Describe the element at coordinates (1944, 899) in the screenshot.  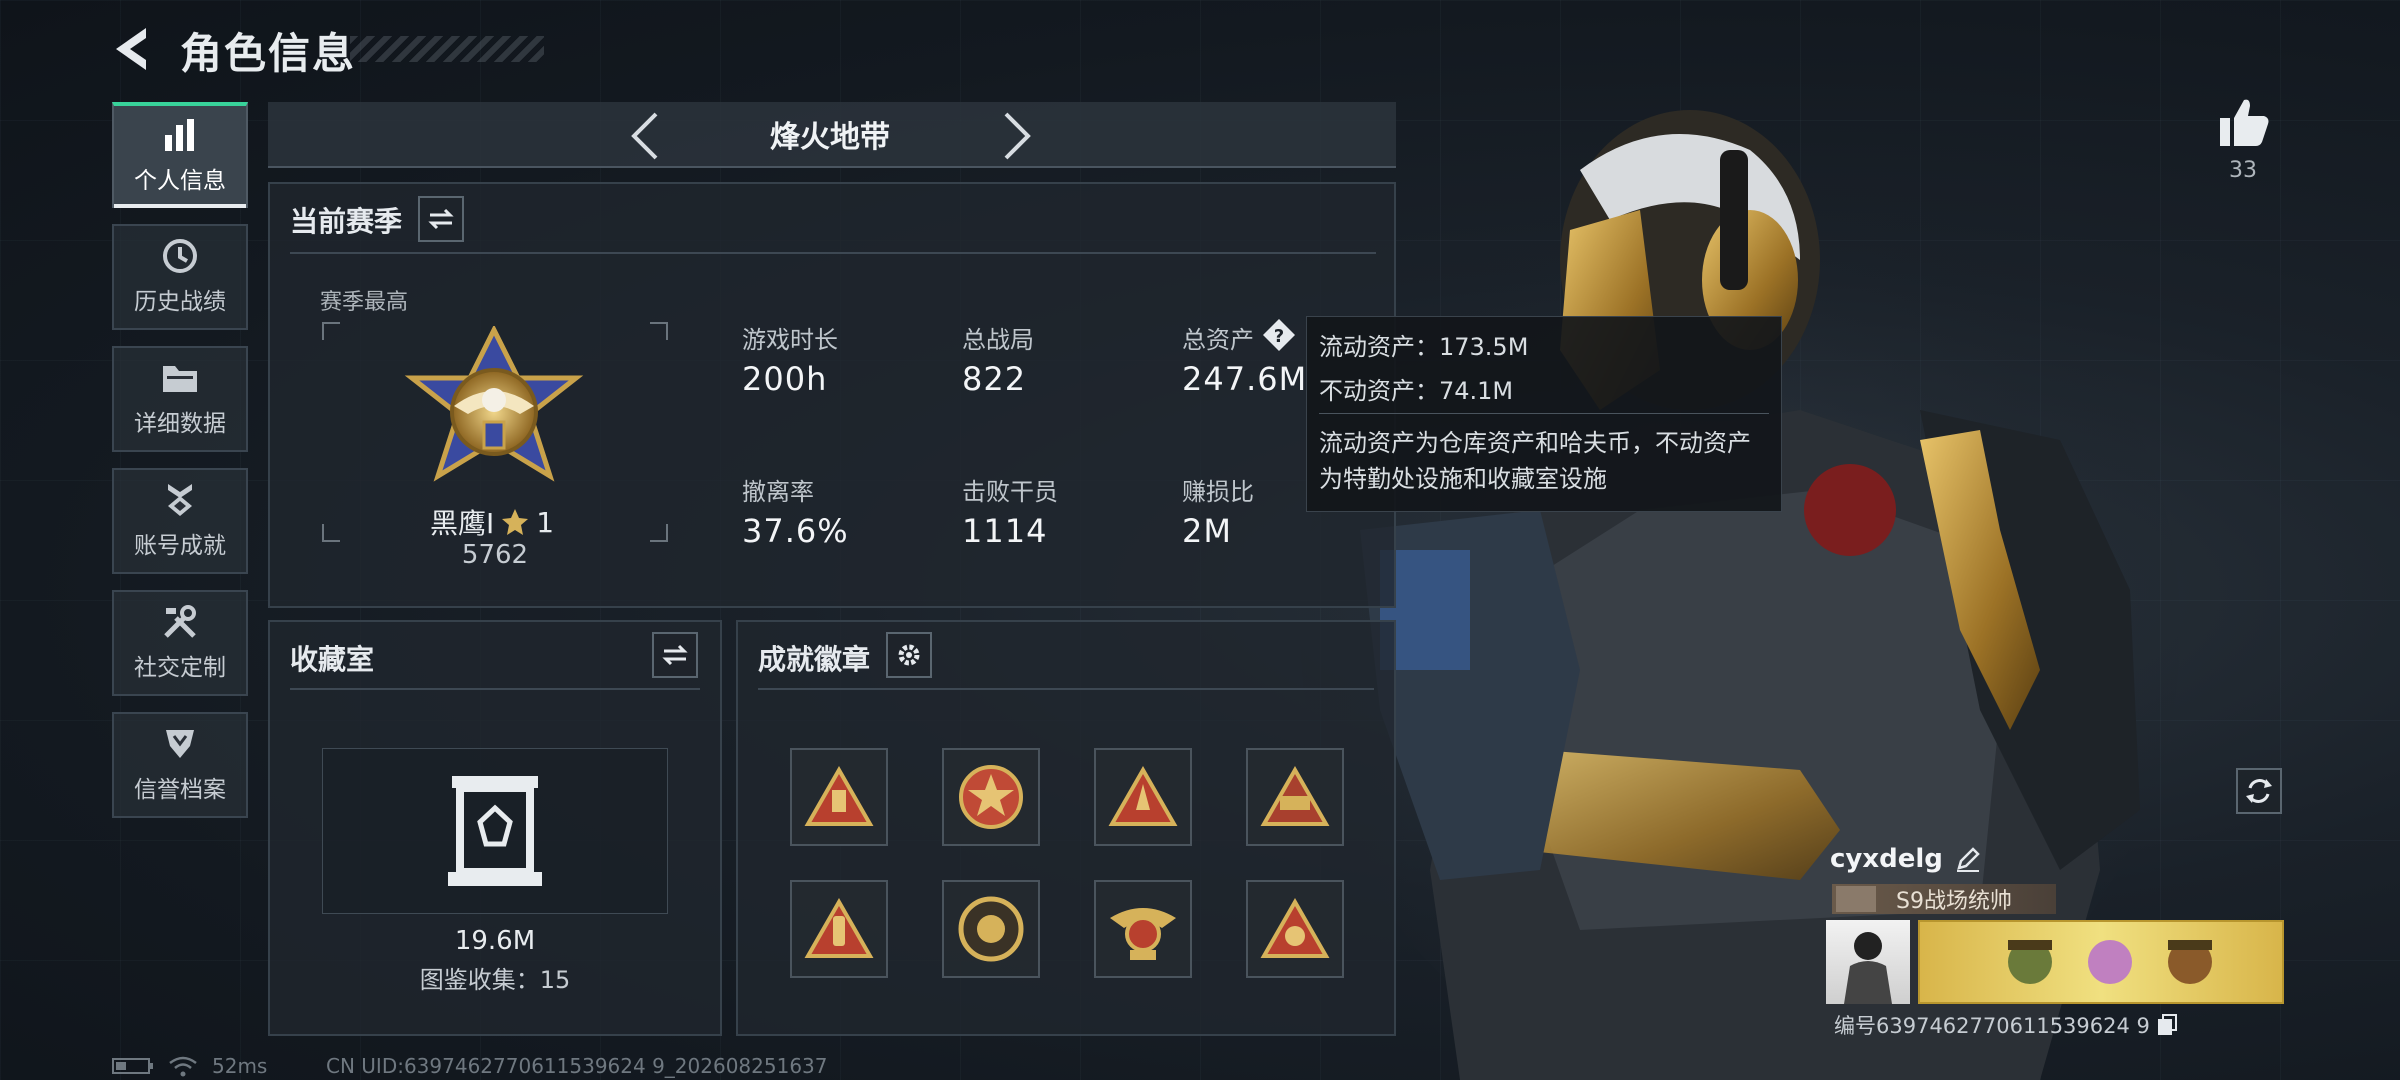
I see `title-tag: S9战场统帅` at that location.